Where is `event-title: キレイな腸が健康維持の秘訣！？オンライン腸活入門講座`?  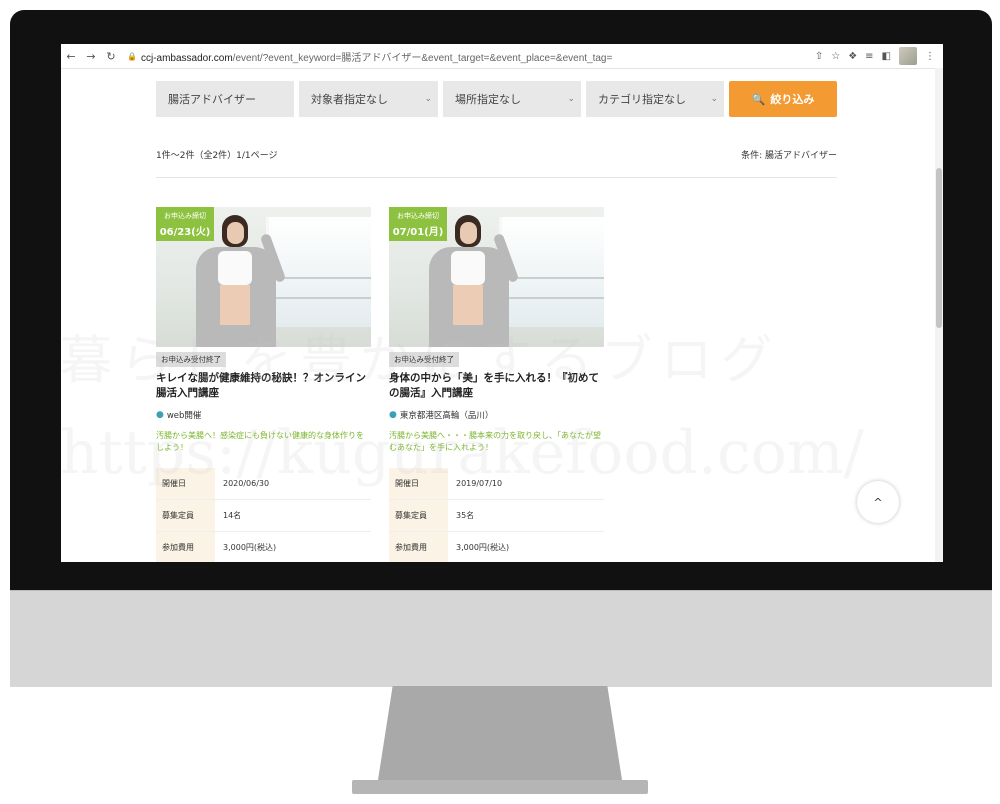 event-title: キレイな腸が健康維持の秘訣！？オンライン腸活入門講座 is located at coordinates (263, 386).